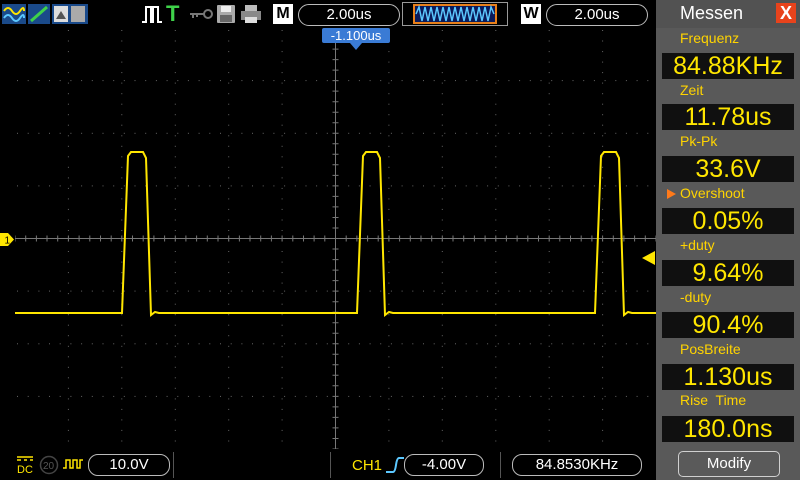 Image resolution: width=800 pixels, height=480 pixels. I want to click on panel-header: Messen X, so click(728, 14).